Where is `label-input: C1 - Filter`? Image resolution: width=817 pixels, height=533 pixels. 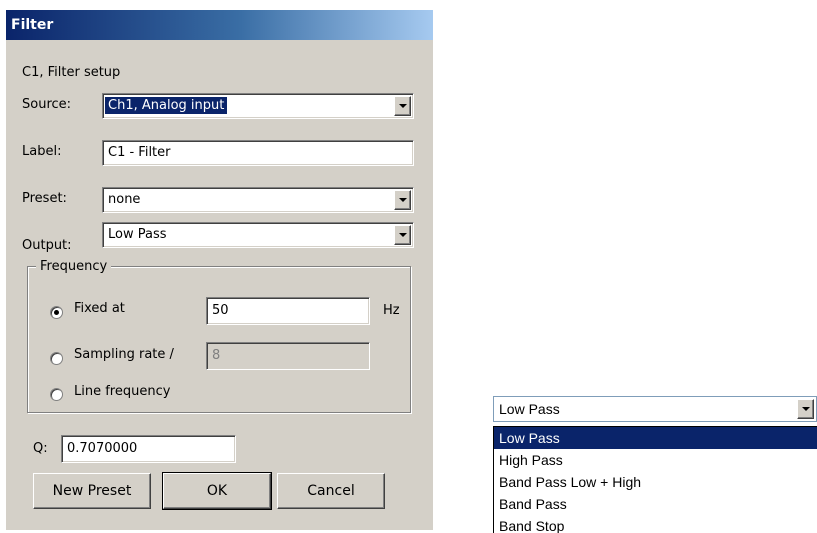 label-input: C1 - Filter is located at coordinates (258, 153).